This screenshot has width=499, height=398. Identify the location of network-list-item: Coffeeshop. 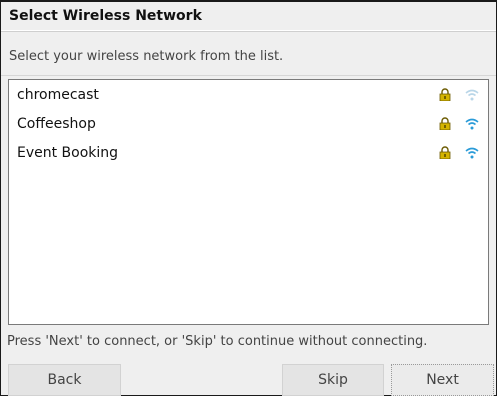
(248, 123).